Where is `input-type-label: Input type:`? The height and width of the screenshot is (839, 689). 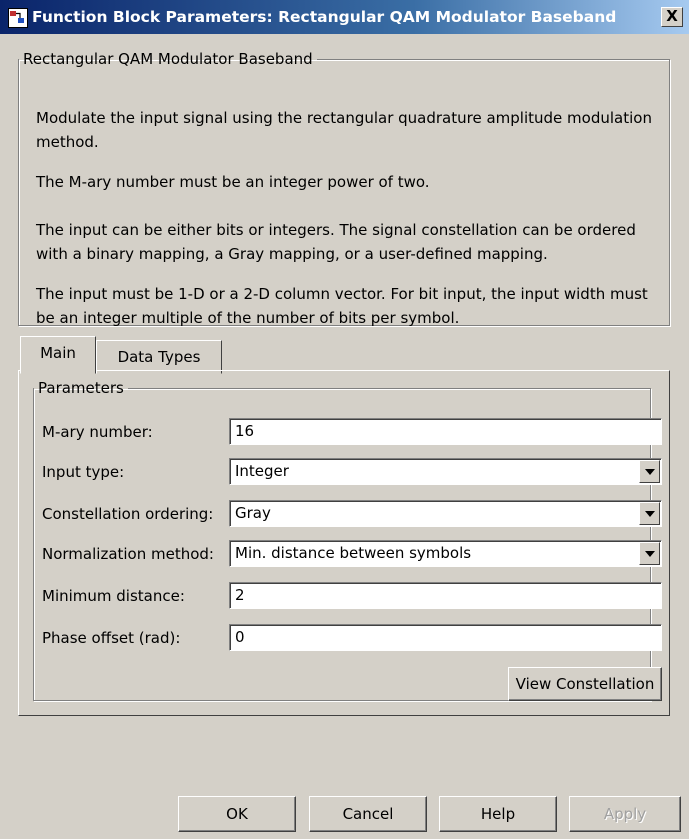 input-type-label: Input type: is located at coordinates (83, 472).